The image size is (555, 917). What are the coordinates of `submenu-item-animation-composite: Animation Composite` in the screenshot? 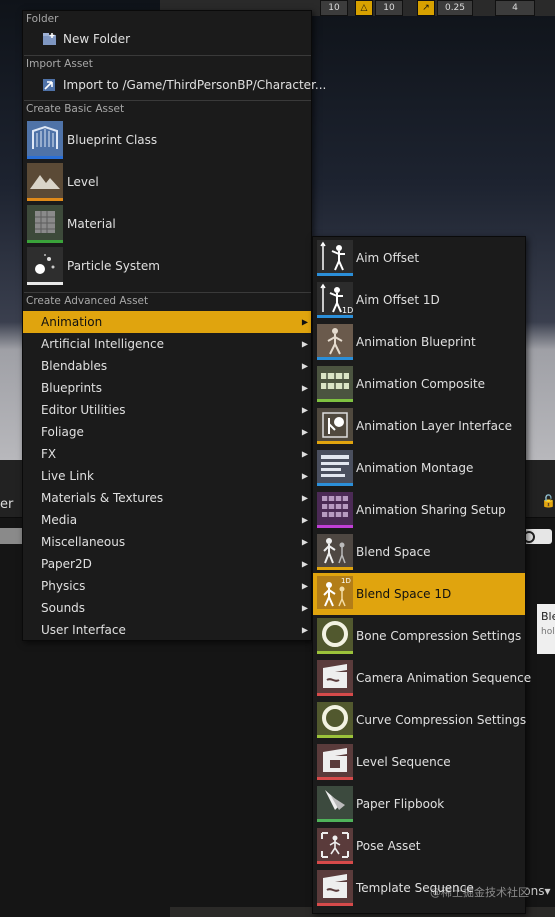 It's located at (419, 384).